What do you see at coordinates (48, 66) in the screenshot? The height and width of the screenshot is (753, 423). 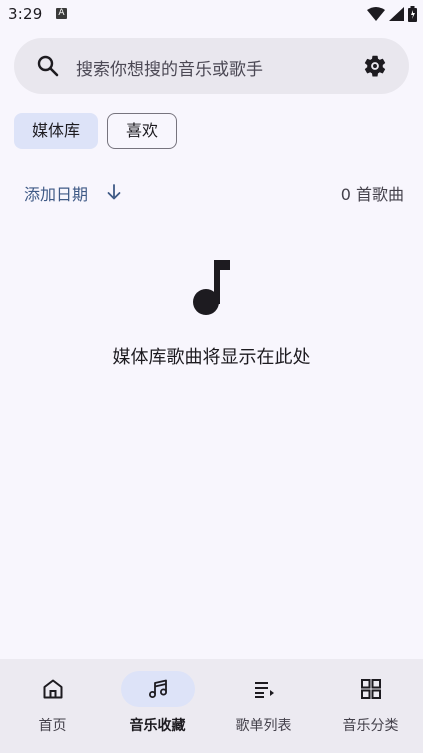 I see `search-icon` at bounding box center [48, 66].